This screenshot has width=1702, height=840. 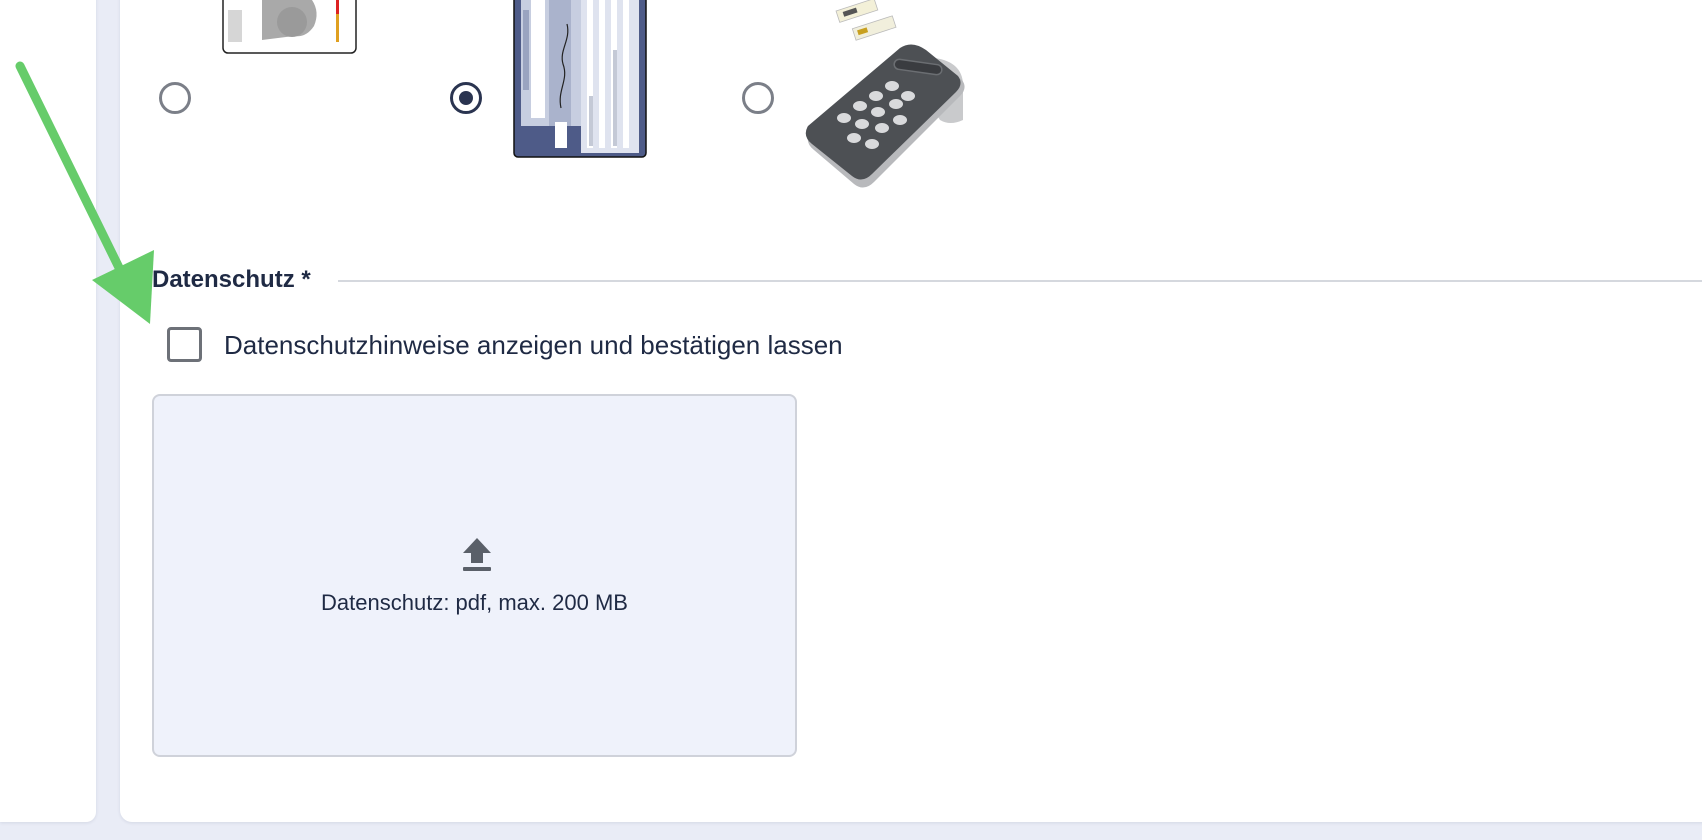 I want to click on health-insurance-card-image, so click(x=580, y=79).